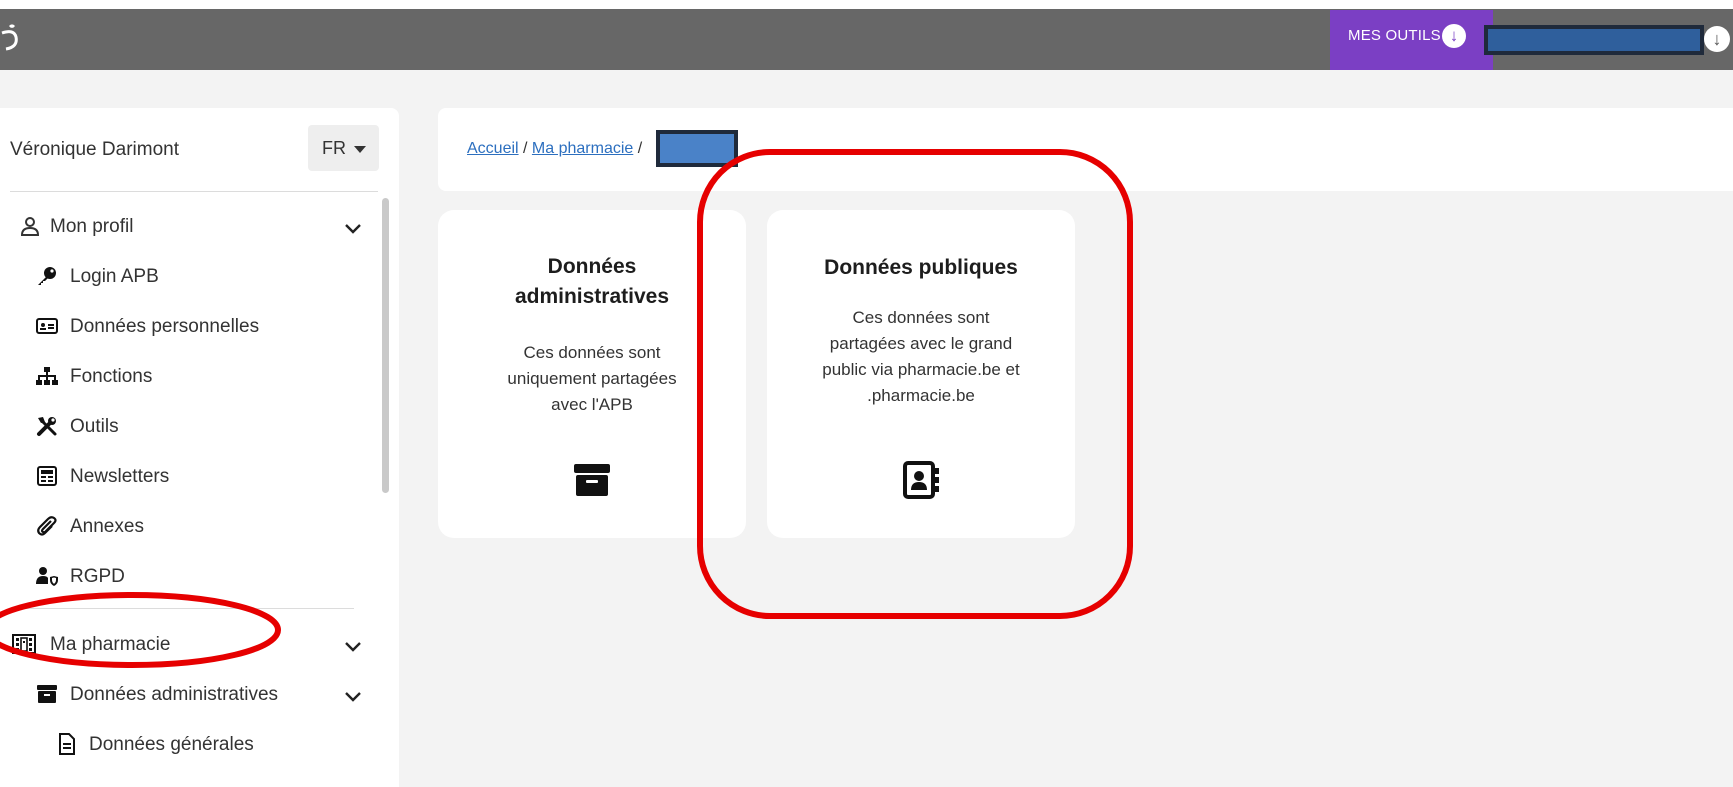 The image size is (1733, 787). I want to click on sidebar-item-newsletters: Newsletters, so click(200, 477).